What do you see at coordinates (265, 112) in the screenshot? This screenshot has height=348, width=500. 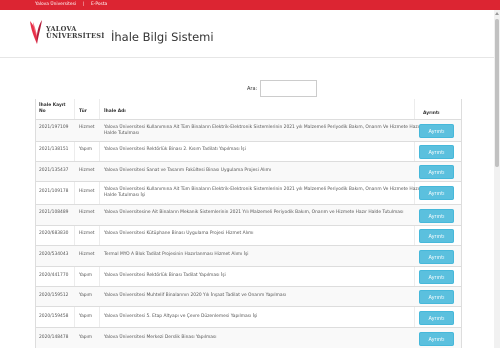 I see `column-header-ad: İhale Adı` at bounding box center [265, 112].